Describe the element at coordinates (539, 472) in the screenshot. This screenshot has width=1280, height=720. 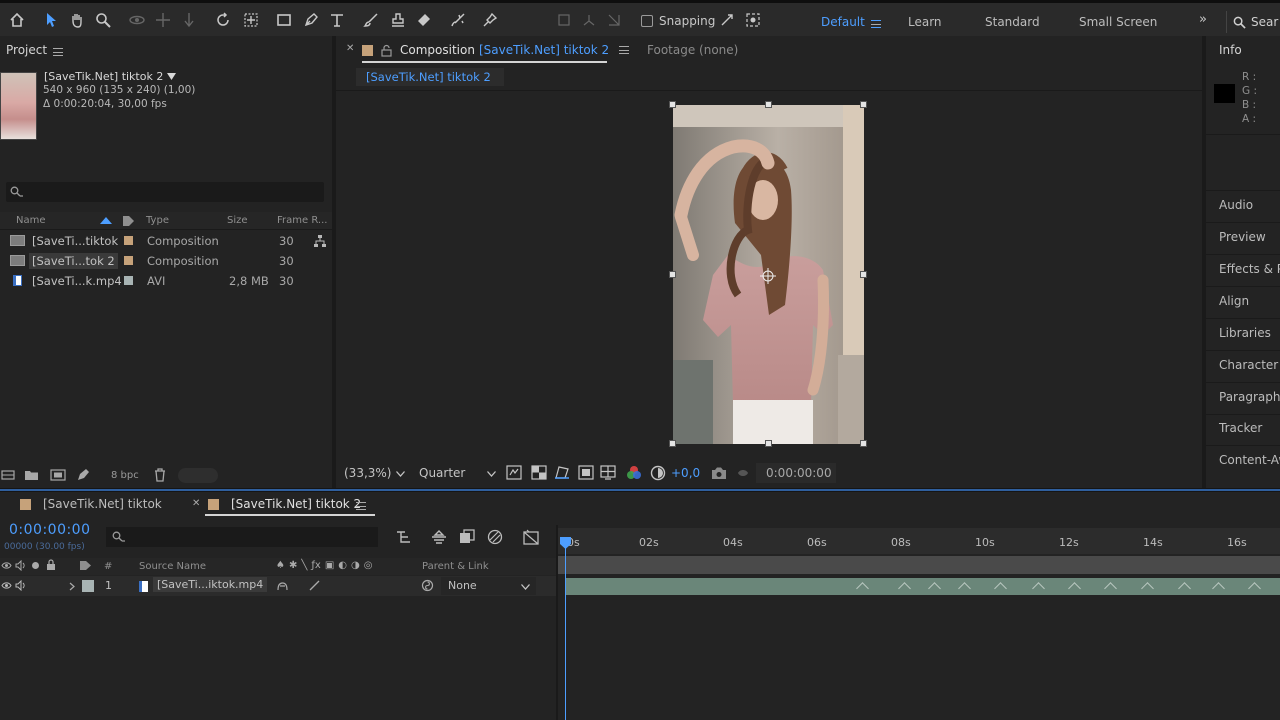
I see `transparency-grid-icon` at that location.